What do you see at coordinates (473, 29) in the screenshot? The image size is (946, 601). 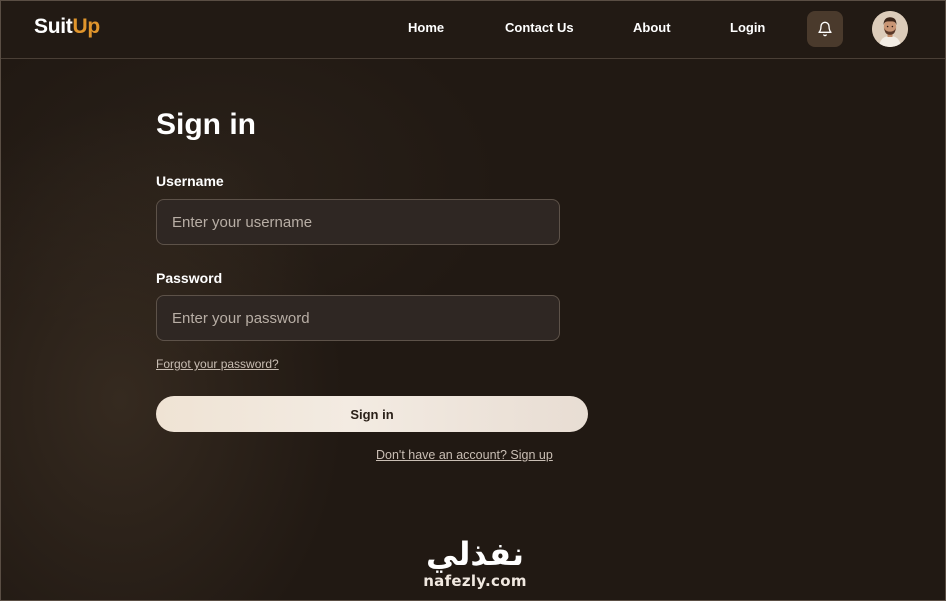 I see `top-navbar: SuitUp Home Contact Us About Login` at bounding box center [473, 29].